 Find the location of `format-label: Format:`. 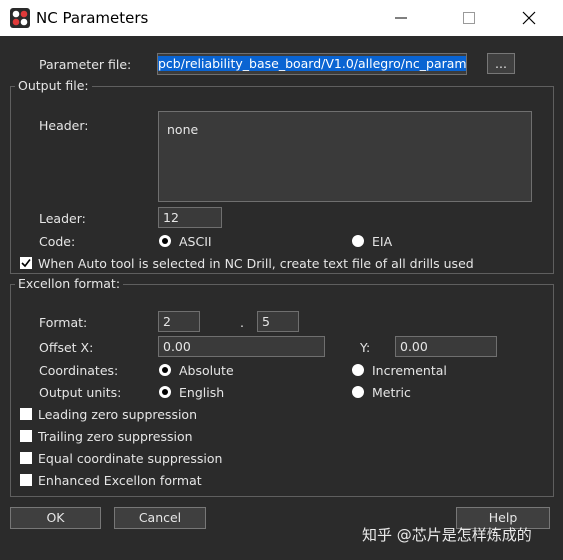

format-label: Format: is located at coordinates (63, 322).